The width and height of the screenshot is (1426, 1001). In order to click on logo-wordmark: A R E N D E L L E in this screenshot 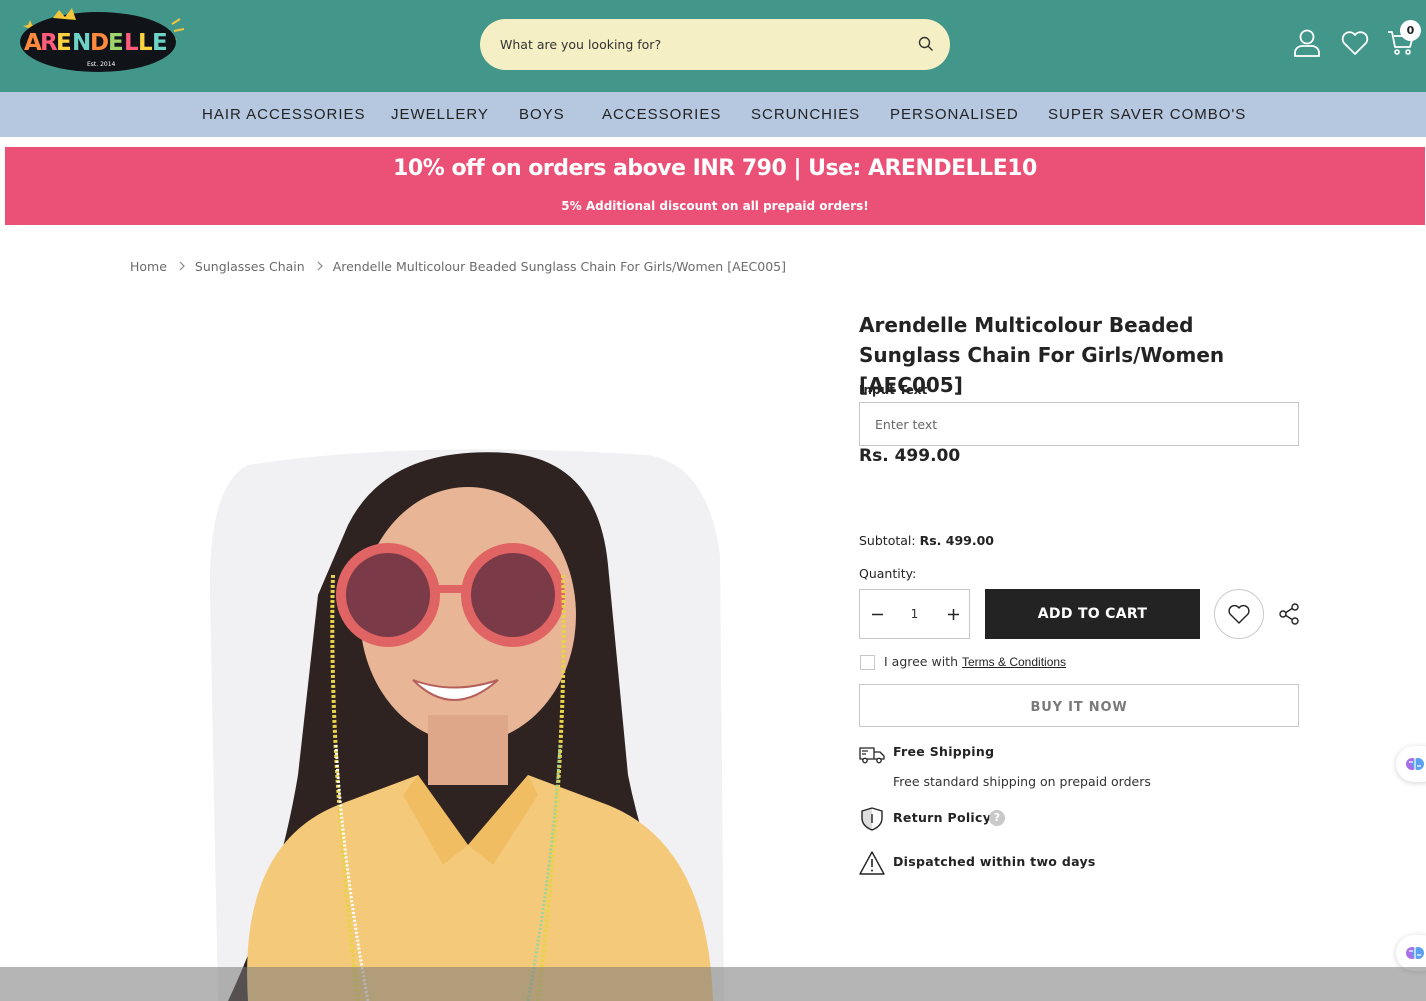, I will do `click(96, 43)`.